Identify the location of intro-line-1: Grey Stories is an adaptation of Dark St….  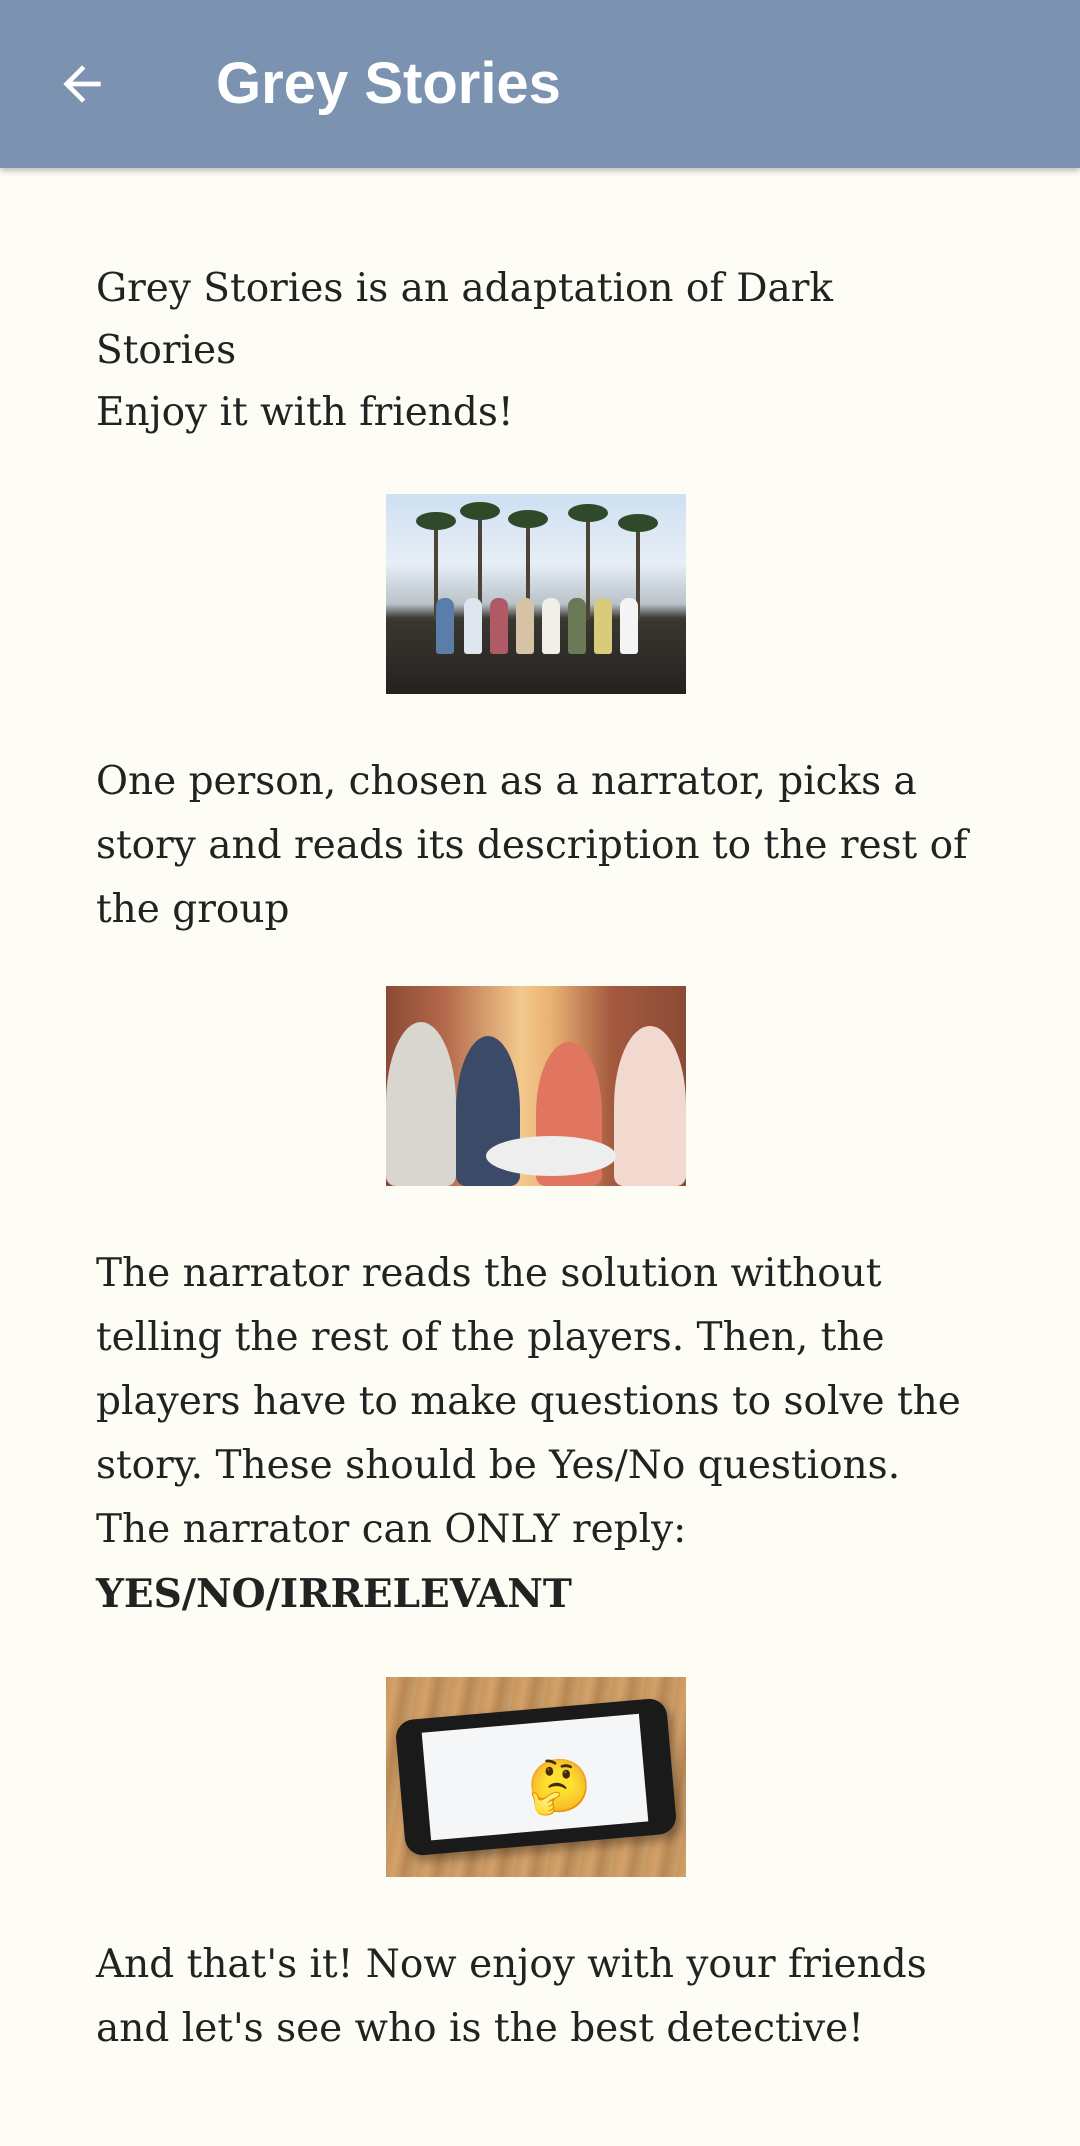
(465, 319).